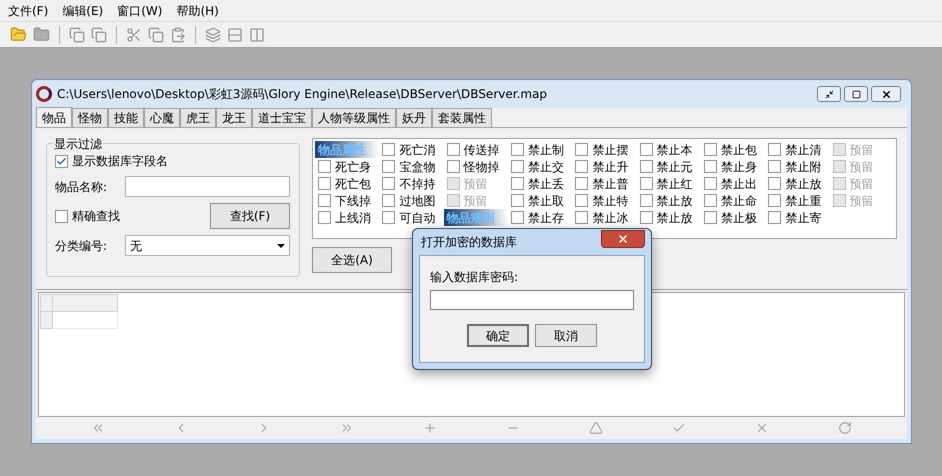 This screenshot has height=476, width=942. Describe the element at coordinates (417, 166) in the screenshot. I see `checkbox-label: 宝盒物` at that location.